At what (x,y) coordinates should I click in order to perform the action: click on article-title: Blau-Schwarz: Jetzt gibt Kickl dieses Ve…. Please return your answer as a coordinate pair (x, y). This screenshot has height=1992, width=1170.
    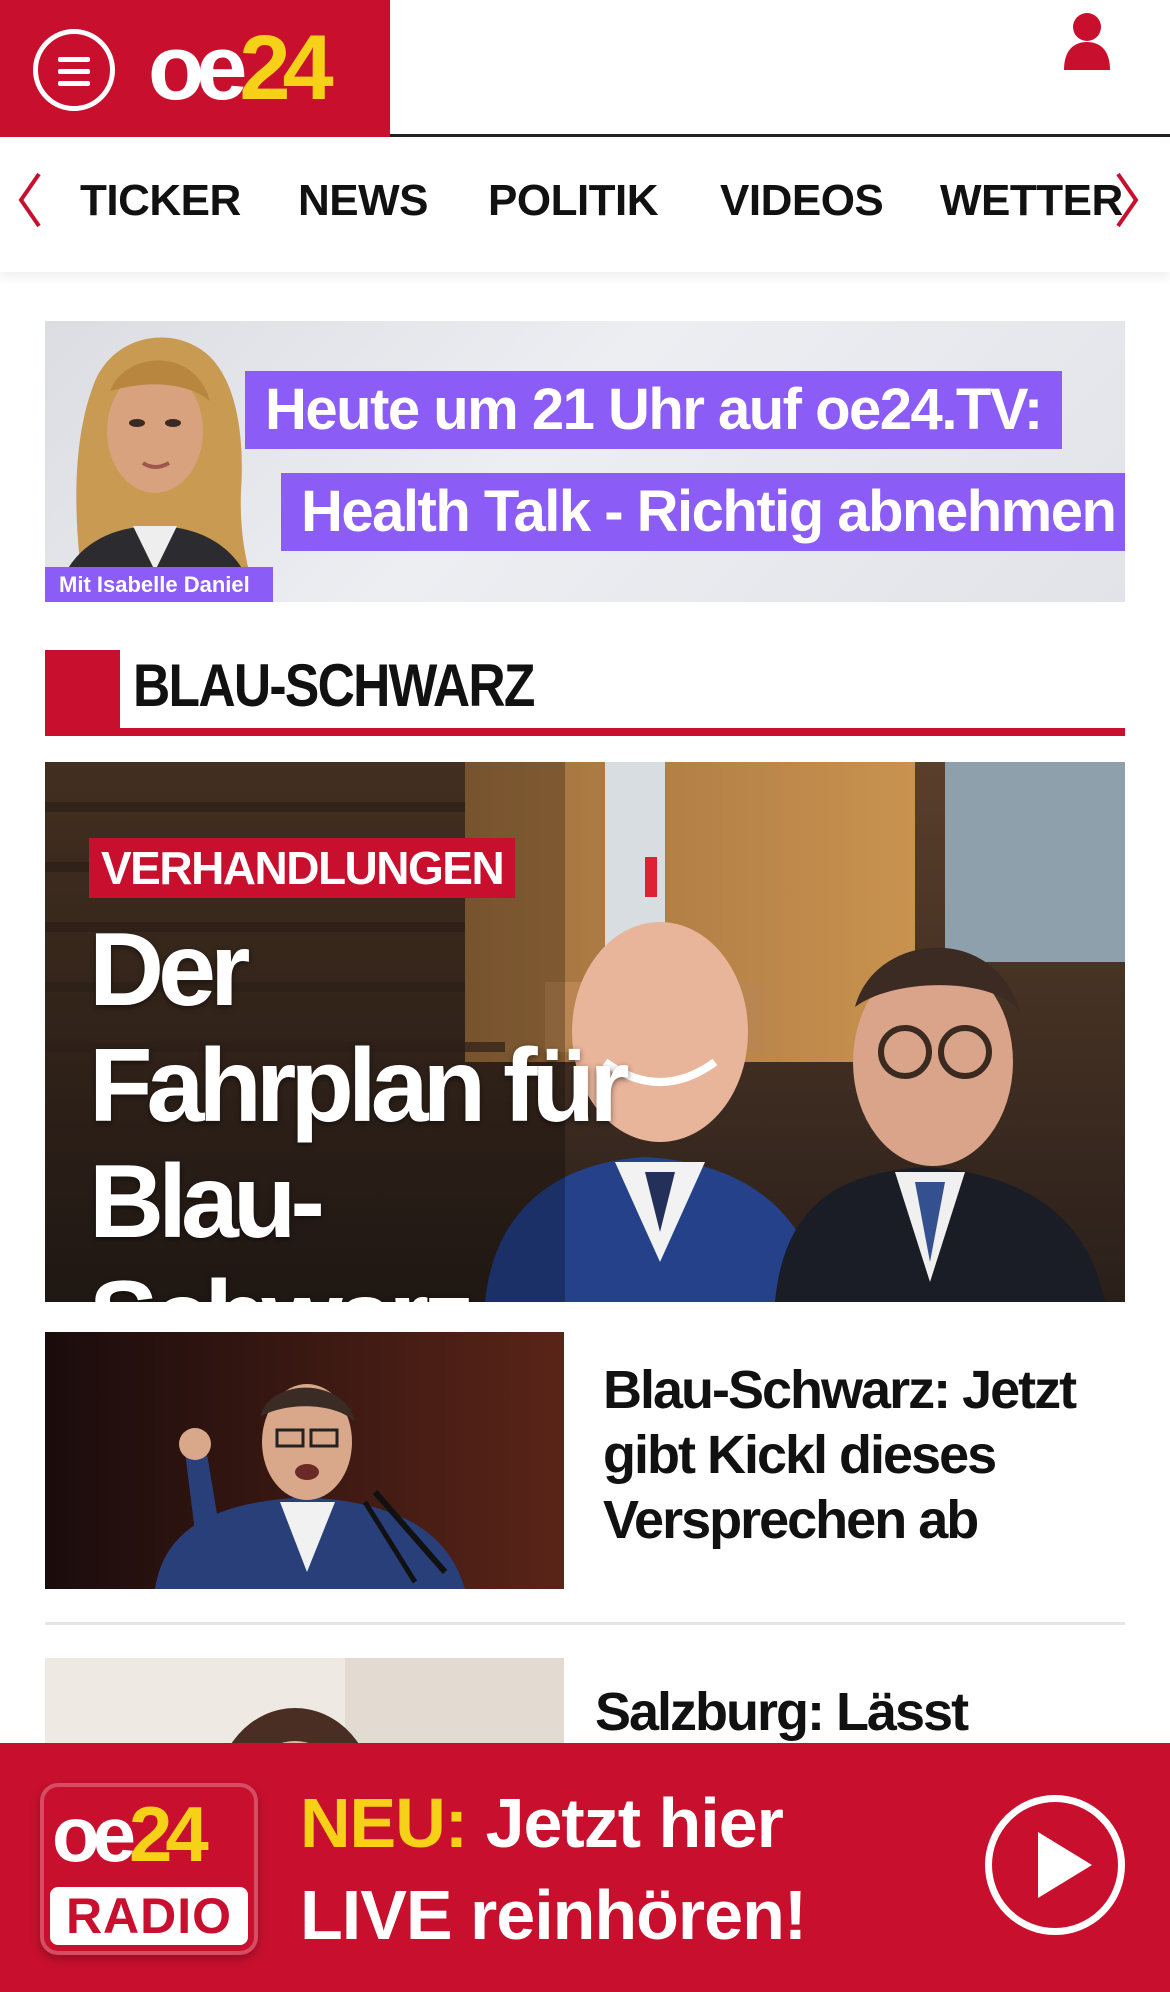
    Looking at the image, I should click on (853, 1455).